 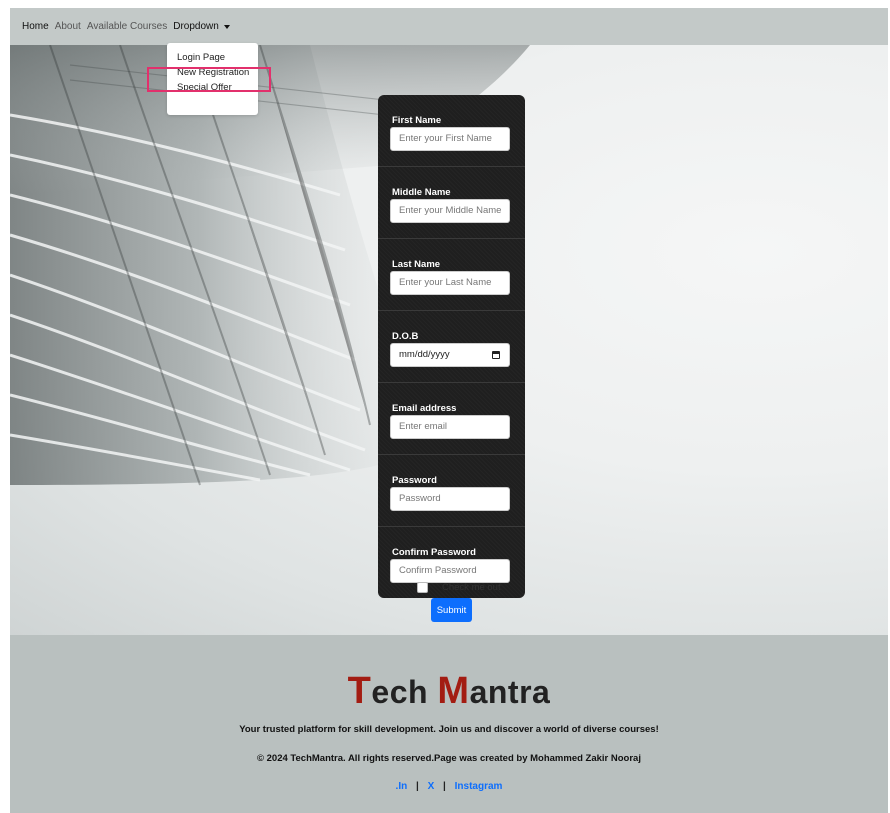 I want to click on first-name-input: Enter your First Name, so click(x=450, y=139).